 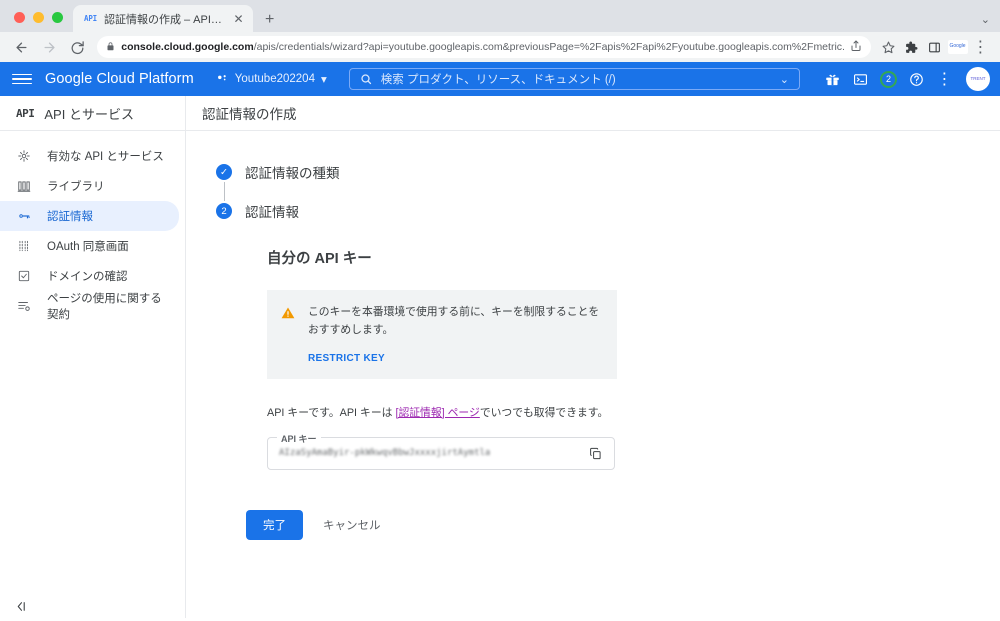 What do you see at coordinates (916, 79) in the screenshot?
I see `help-icon` at bounding box center [916, 79].